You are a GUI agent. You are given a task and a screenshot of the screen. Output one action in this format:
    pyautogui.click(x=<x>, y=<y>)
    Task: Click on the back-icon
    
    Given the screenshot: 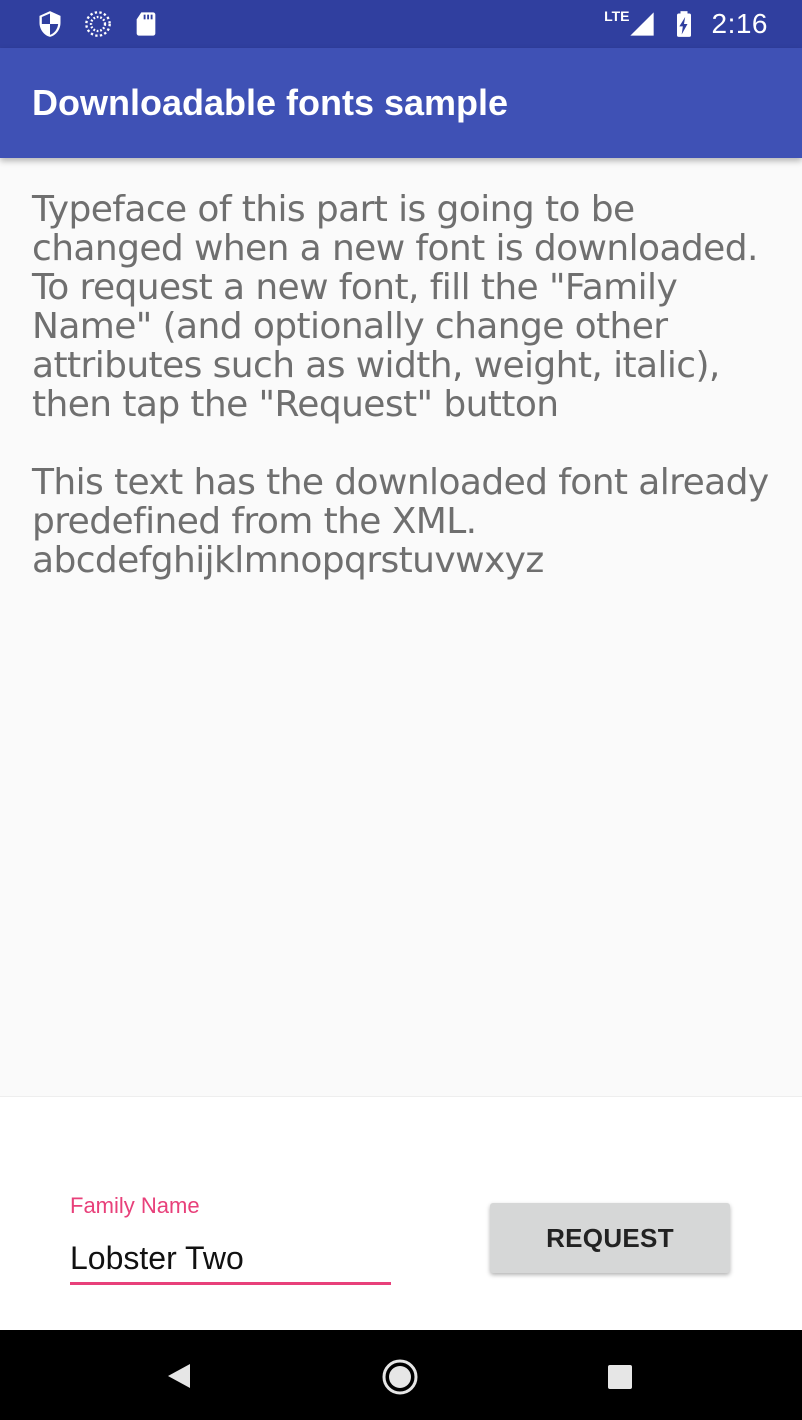 What is the action you would take?
    pyautogui.click(x=179, y=1376)
    